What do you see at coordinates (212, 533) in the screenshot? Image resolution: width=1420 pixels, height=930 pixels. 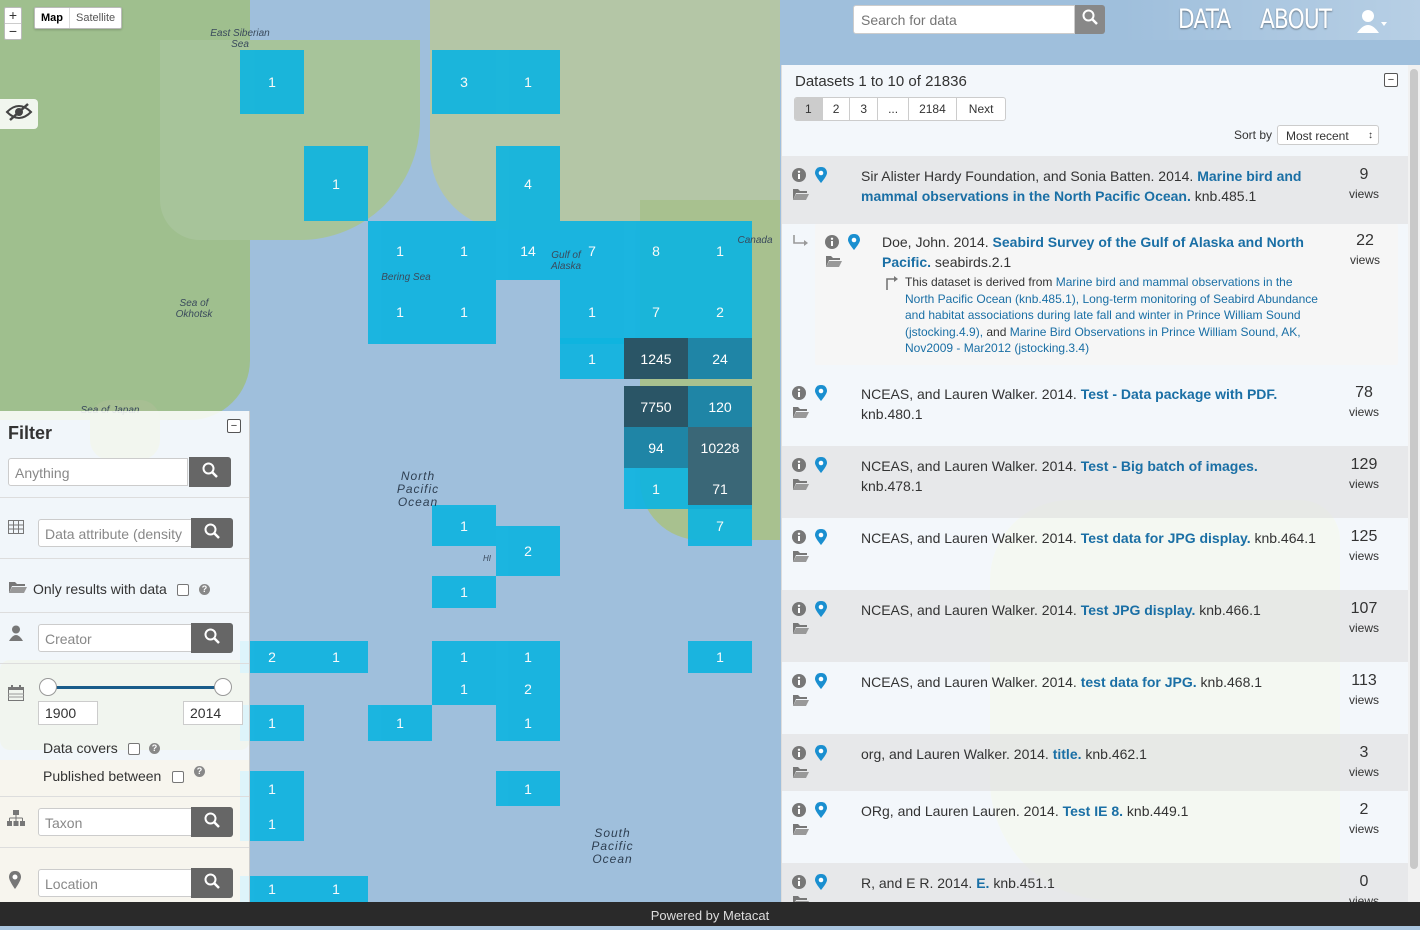 I see `data-attribute-search-button` at bounding box center [212, 533].